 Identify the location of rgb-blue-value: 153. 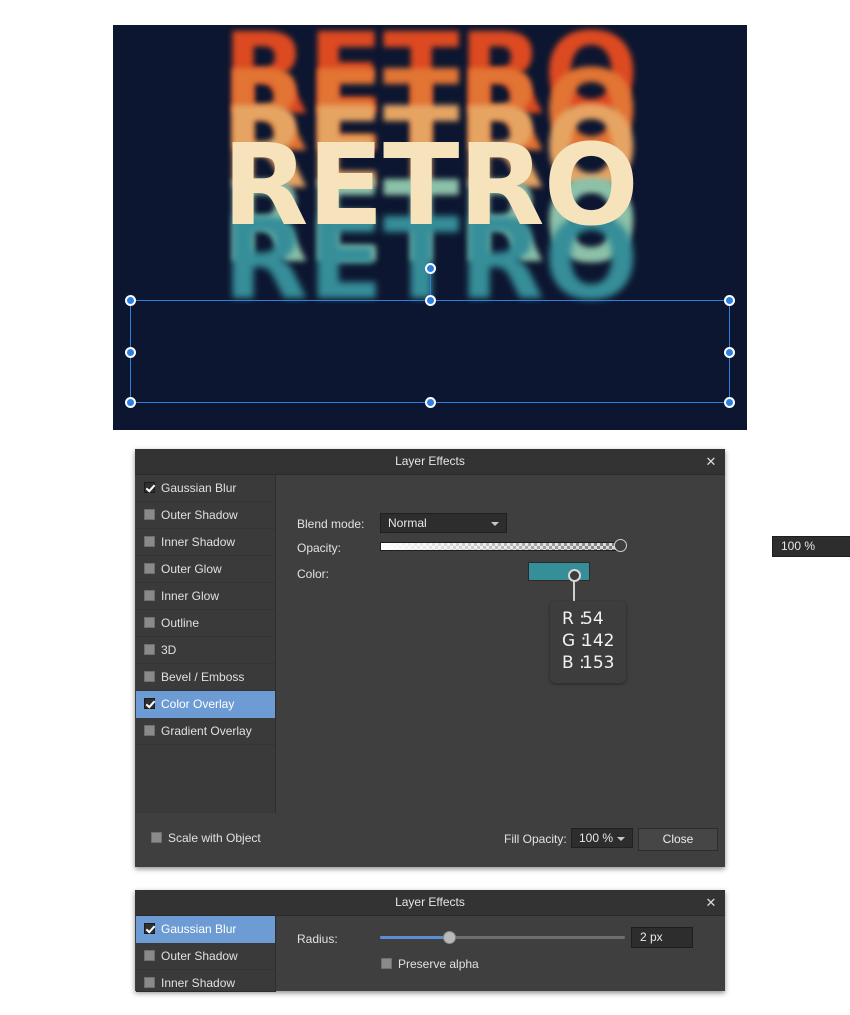
(598, 663).